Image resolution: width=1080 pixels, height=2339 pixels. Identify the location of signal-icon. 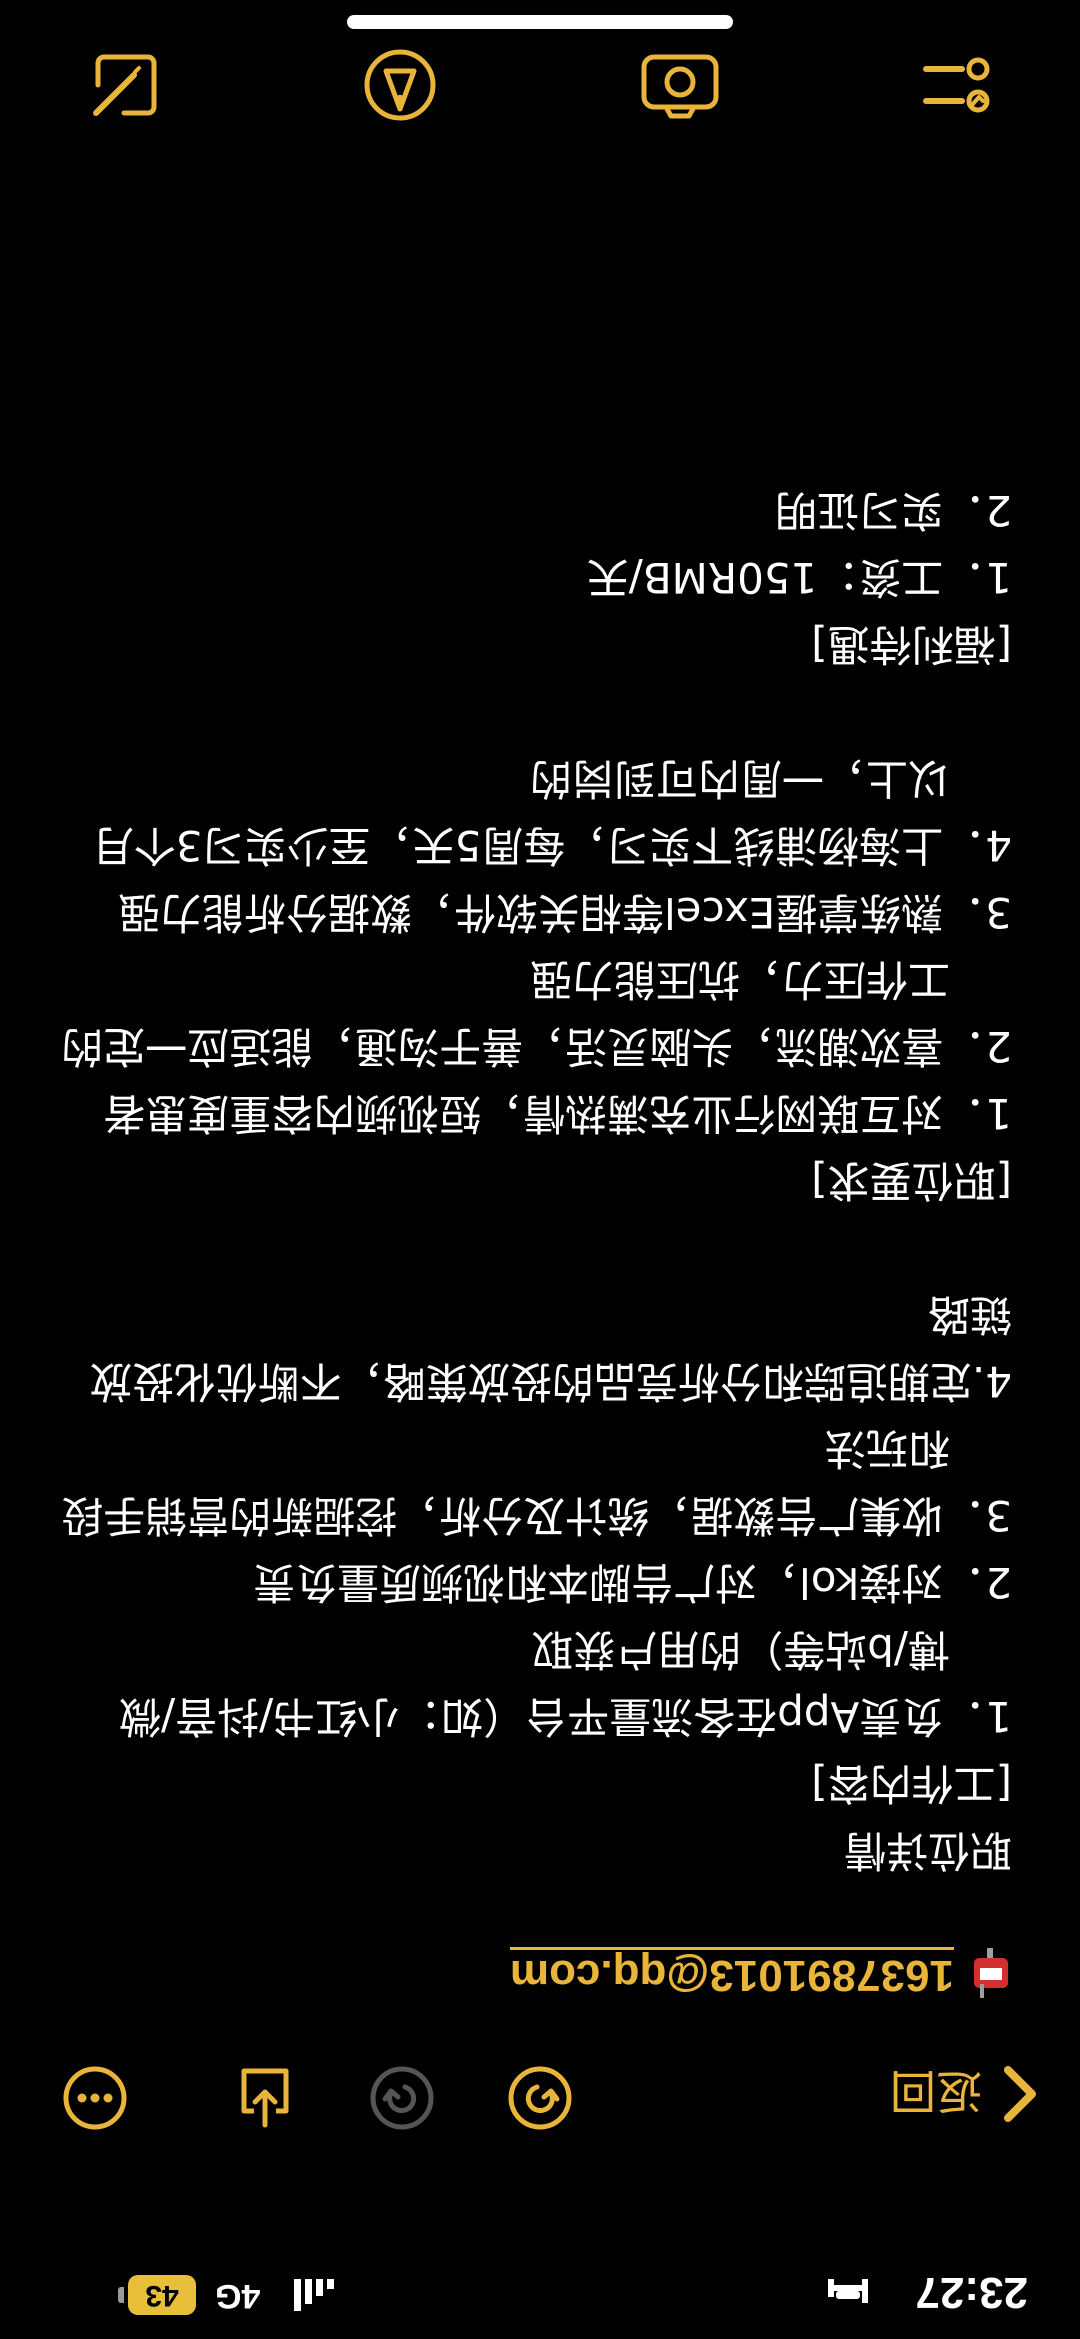
(314, 2295).